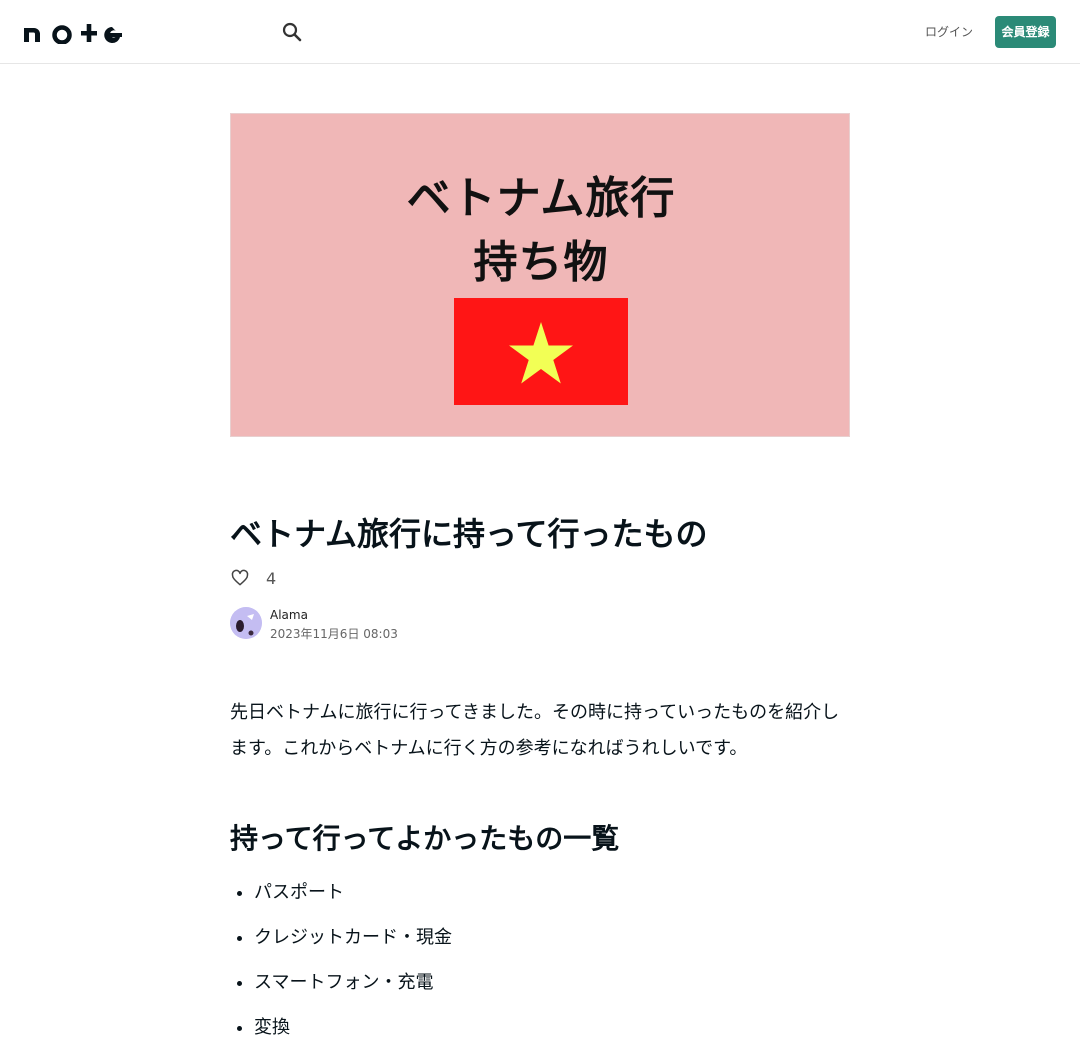 The height and width of the screenshot is (1050, 1080). What do you see at coordinates (564, 892) in the screenshot?
I see `list-item: パスポート` at bounding box center [564, 892].